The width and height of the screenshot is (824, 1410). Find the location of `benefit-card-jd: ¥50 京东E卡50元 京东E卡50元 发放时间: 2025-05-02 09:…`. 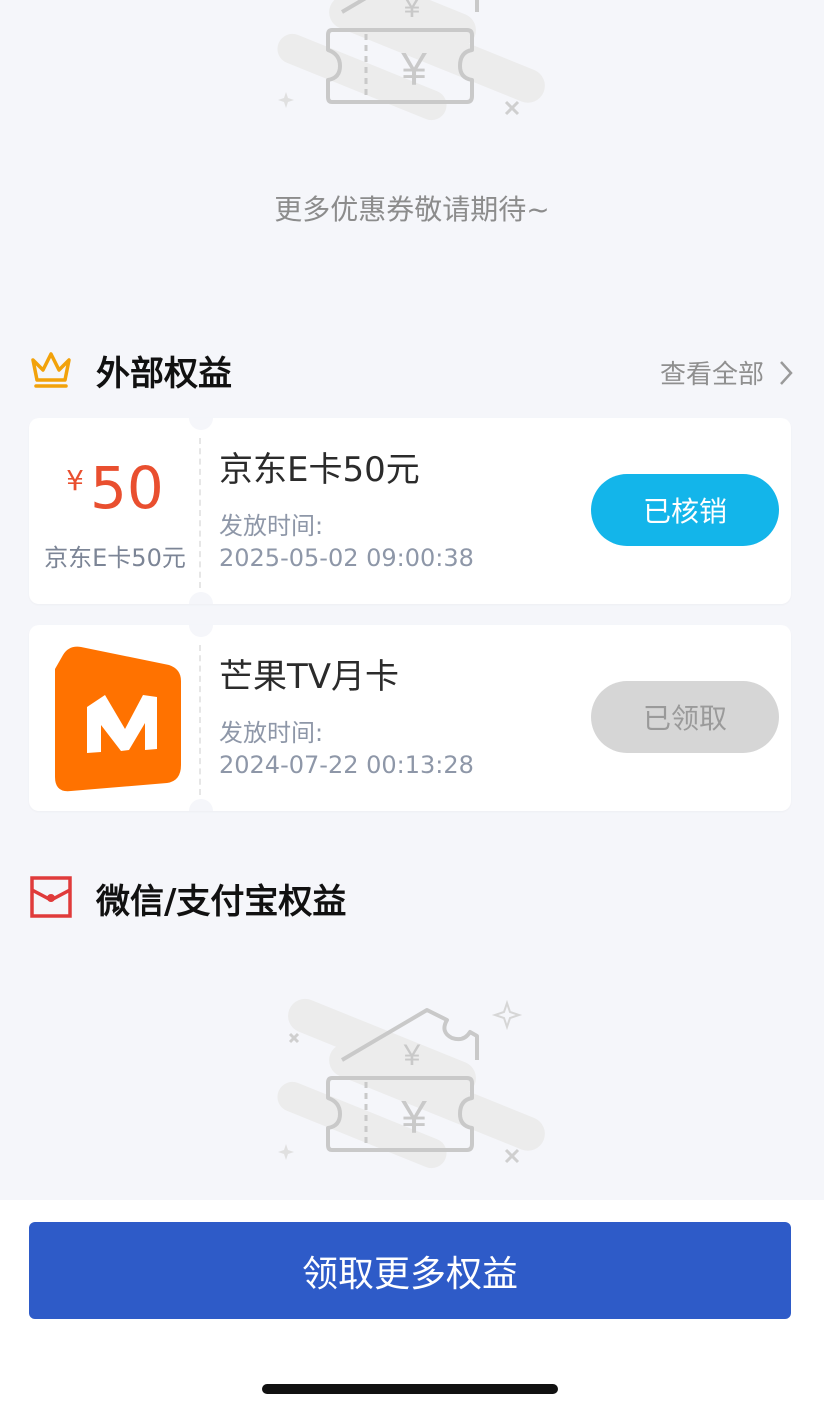

benefit-card-jd: ¥50 京东E卡50元 京东E卡50元 发放时间: 2025-05-02 09:… is located at coordinates (410, 511).